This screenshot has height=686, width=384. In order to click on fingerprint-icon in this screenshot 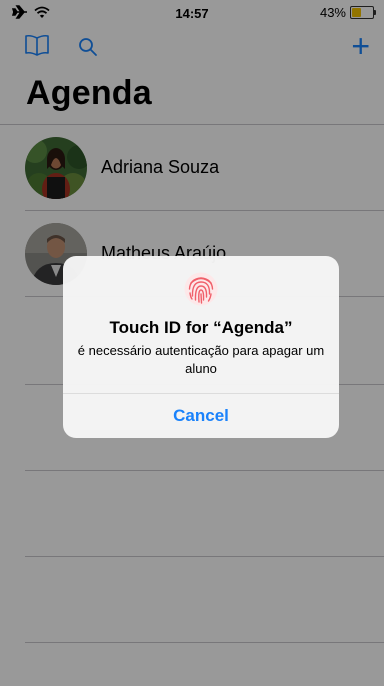, I will do `click(201, 289)`.